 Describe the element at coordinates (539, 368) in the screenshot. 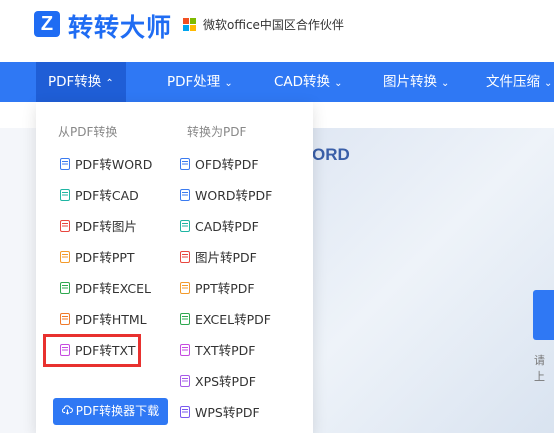

I see `upload-hint: 请上` at that location.